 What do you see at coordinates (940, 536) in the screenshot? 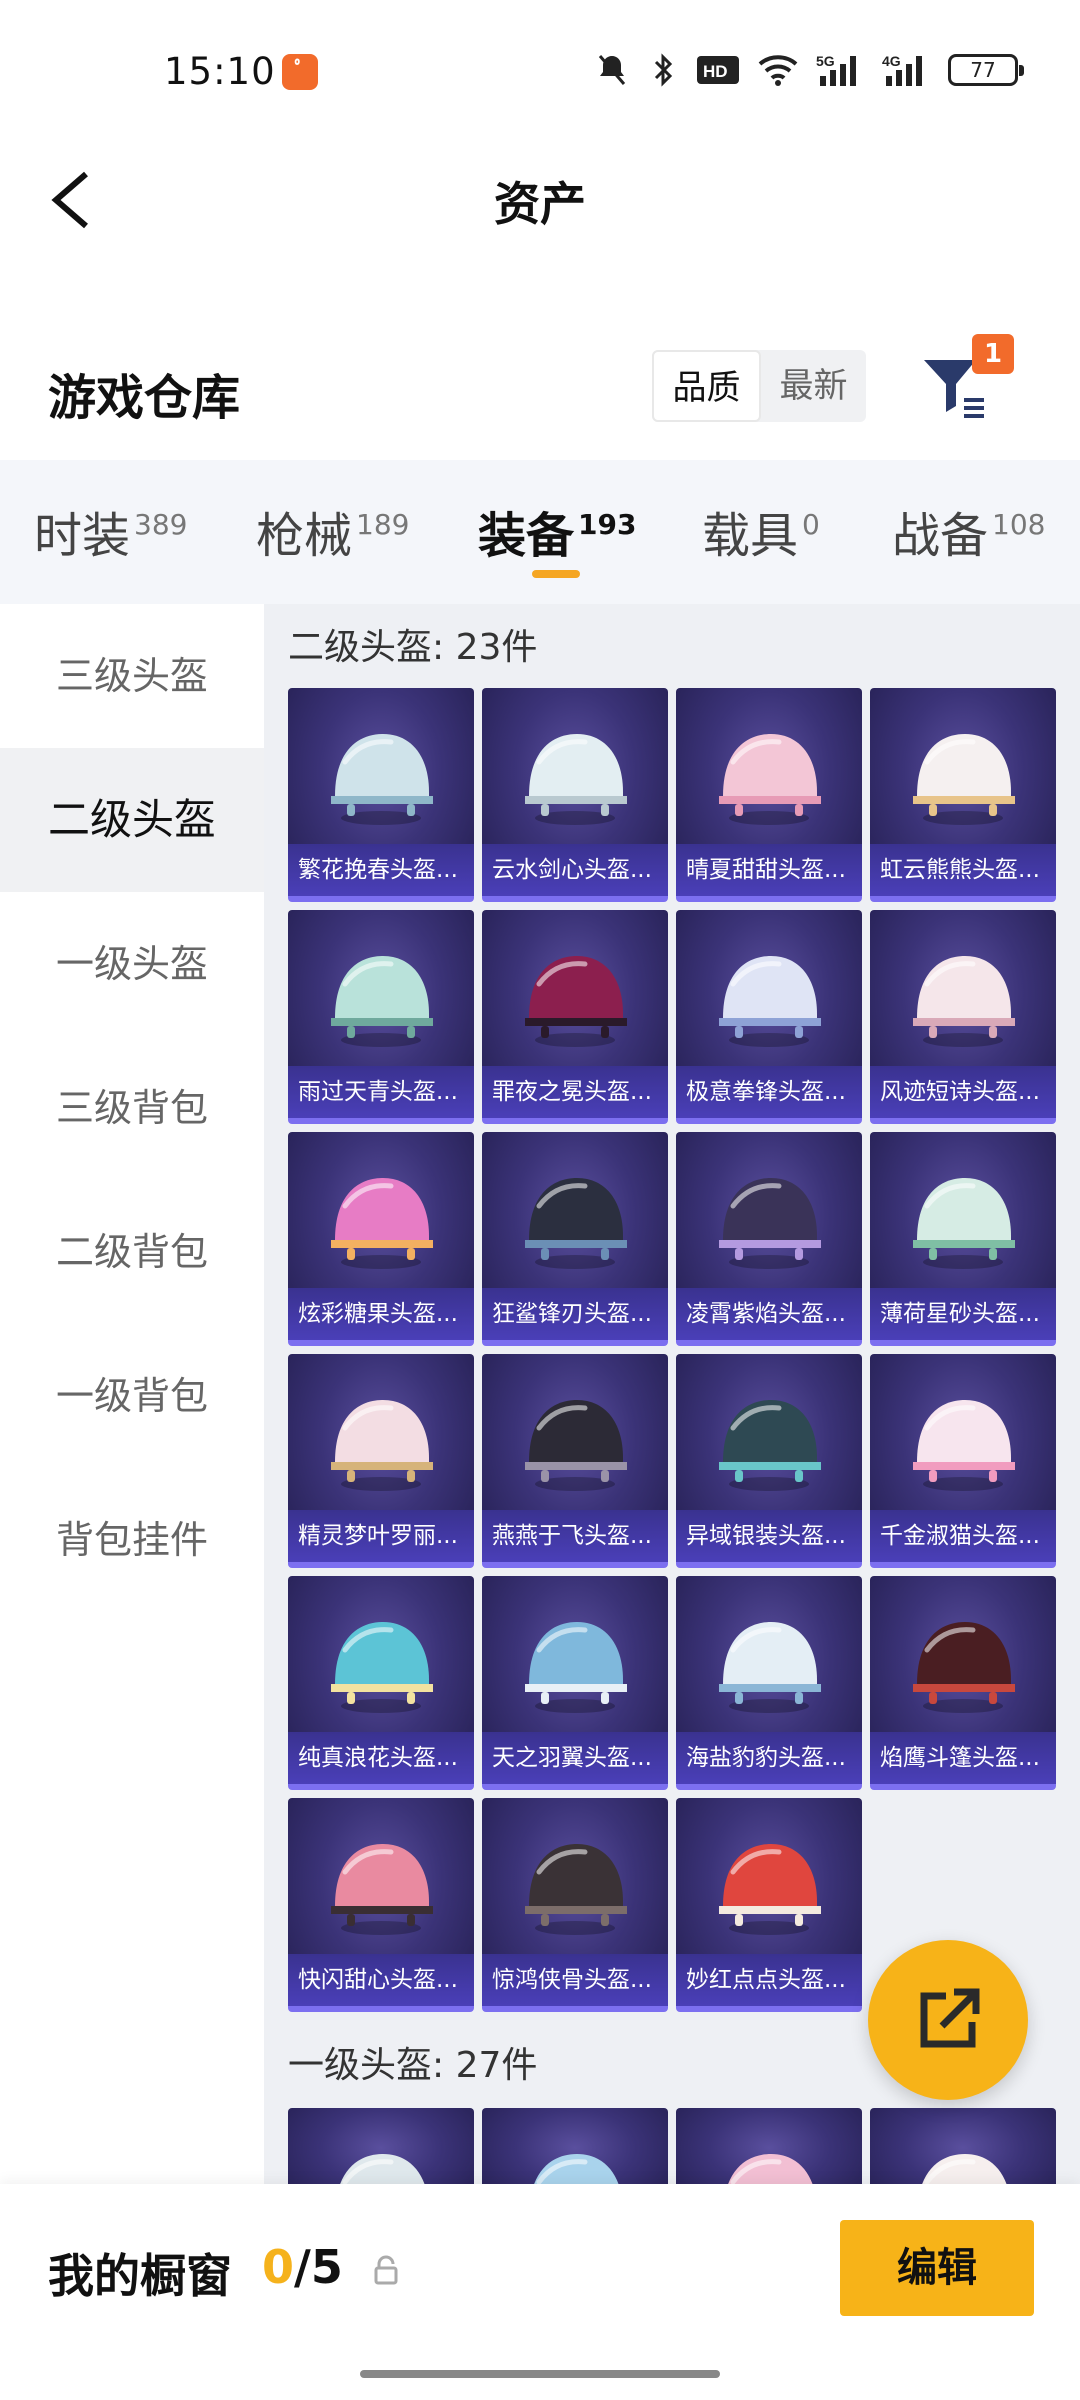
I see `tab-label: 战备` at bounding box center [940, 536].